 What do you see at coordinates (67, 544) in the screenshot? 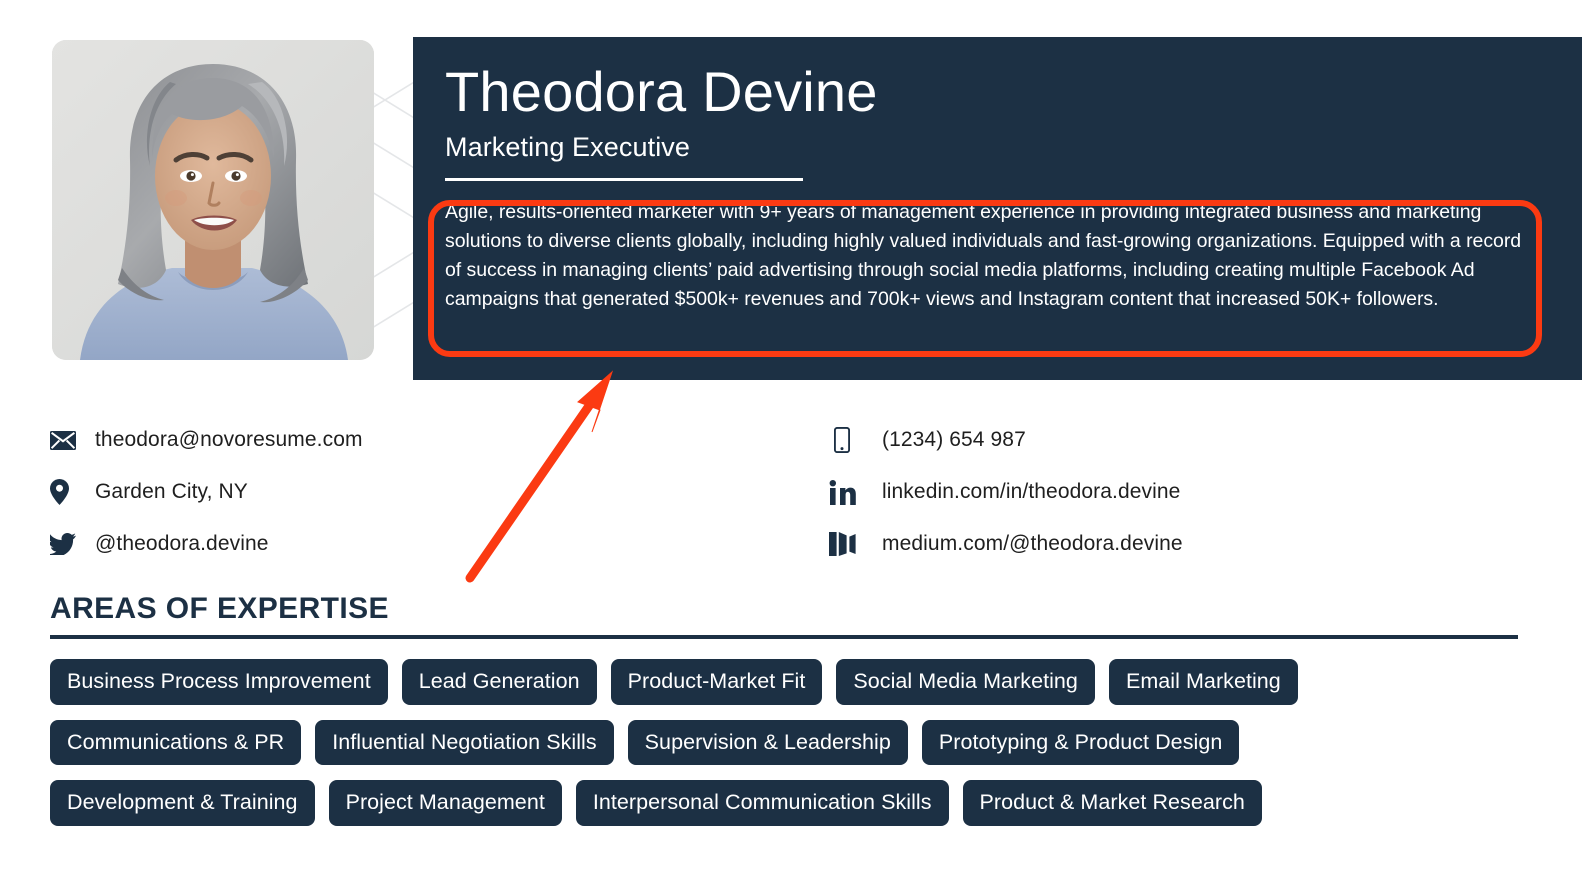
I see `twitter-icon` at bounding box center [67, 544].